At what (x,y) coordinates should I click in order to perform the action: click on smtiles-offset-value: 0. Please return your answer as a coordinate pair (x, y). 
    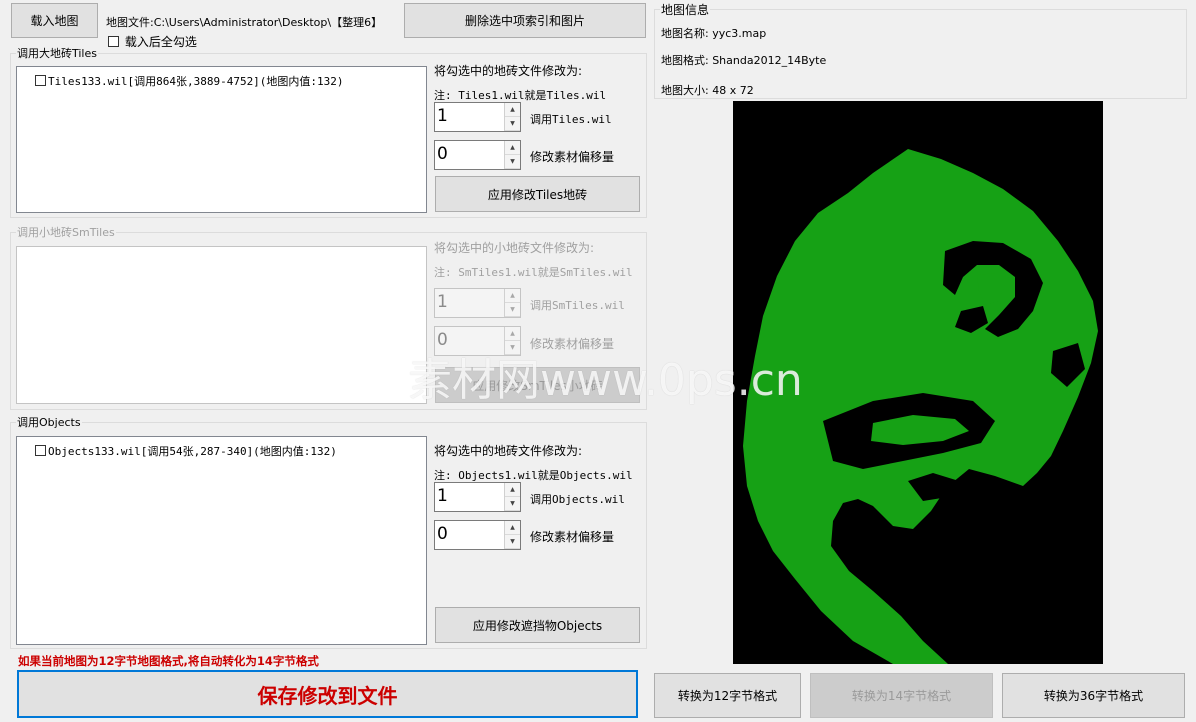
    Looking at the image, I should click on (442, 340).